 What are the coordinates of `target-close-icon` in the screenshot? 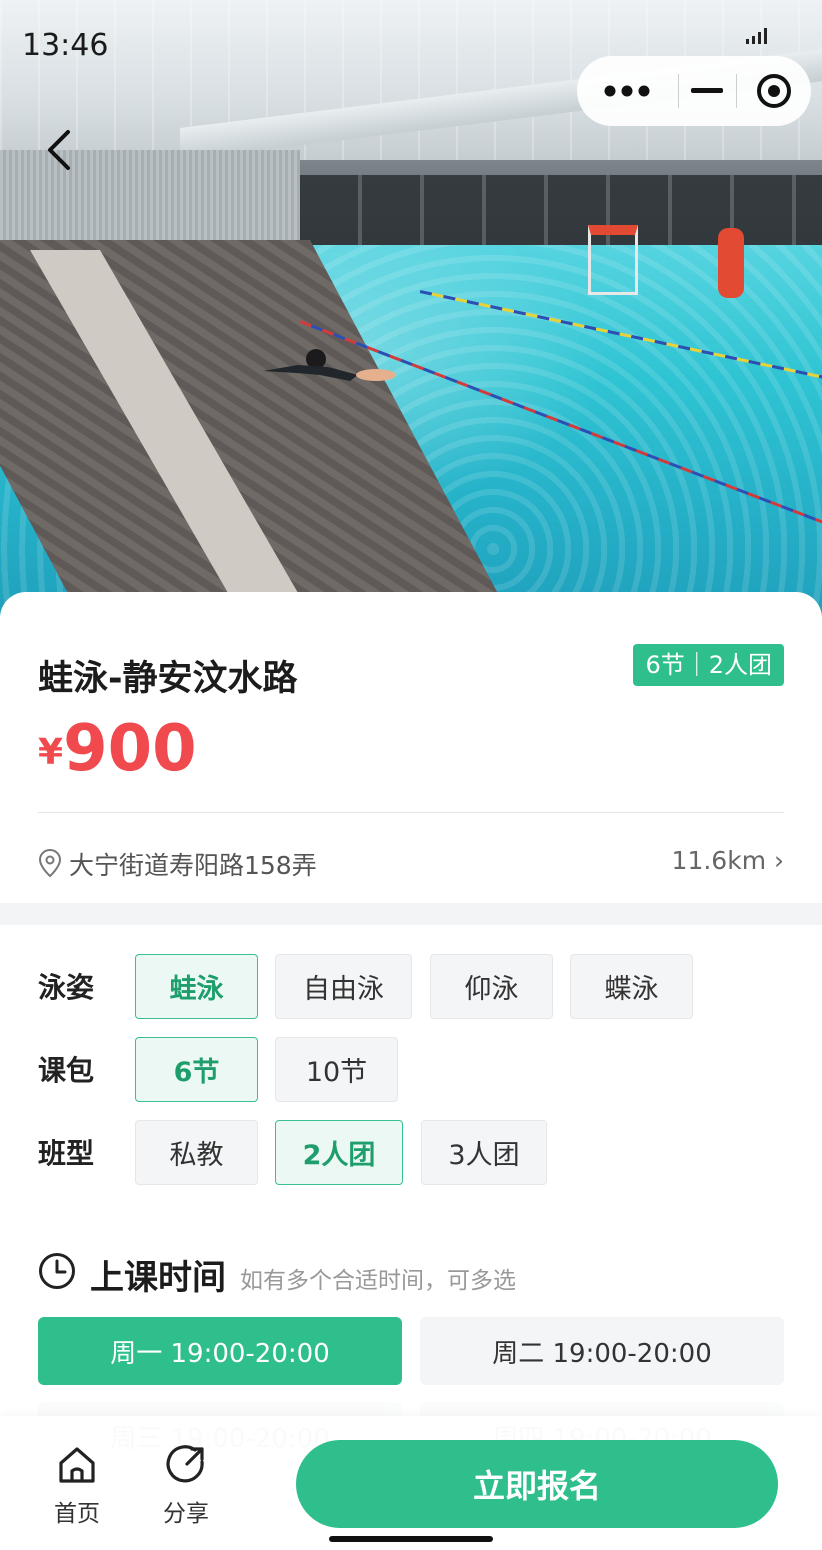 It's located at (774, 91).